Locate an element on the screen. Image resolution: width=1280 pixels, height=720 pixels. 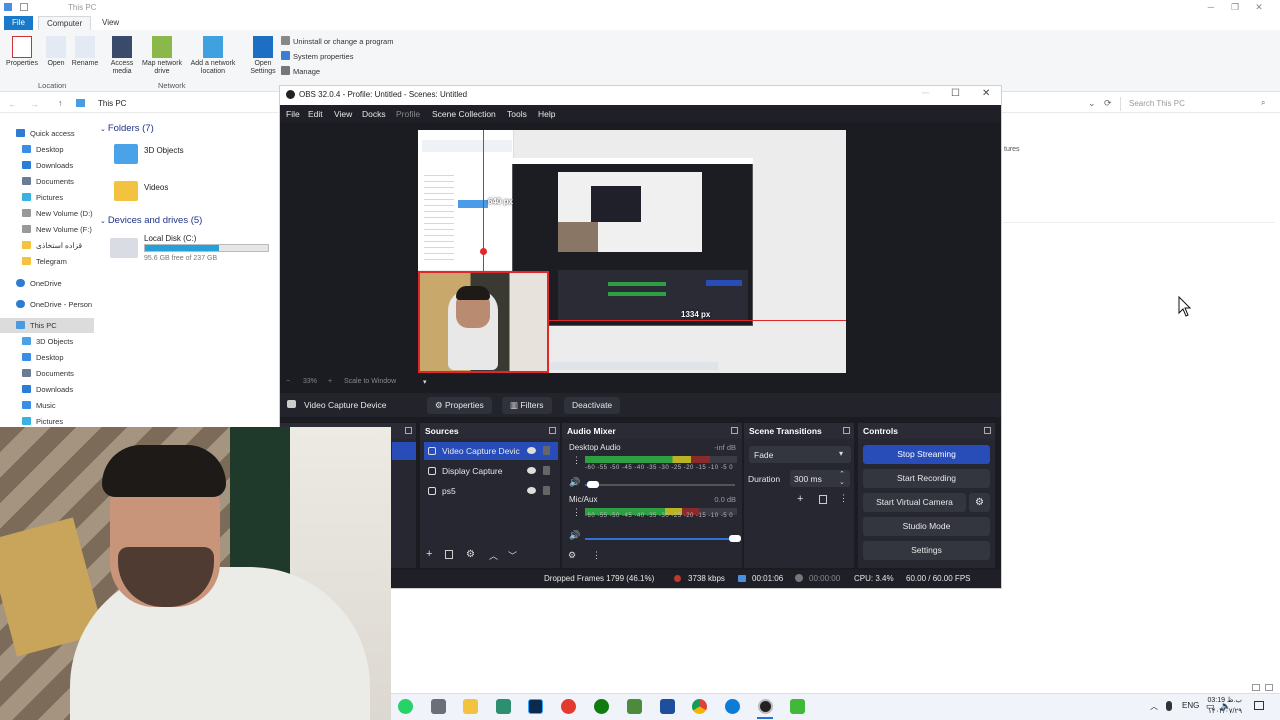
clock-date: ۱۴۰۴/۰۷/۲۹ is located at coordinates (1221, 711).